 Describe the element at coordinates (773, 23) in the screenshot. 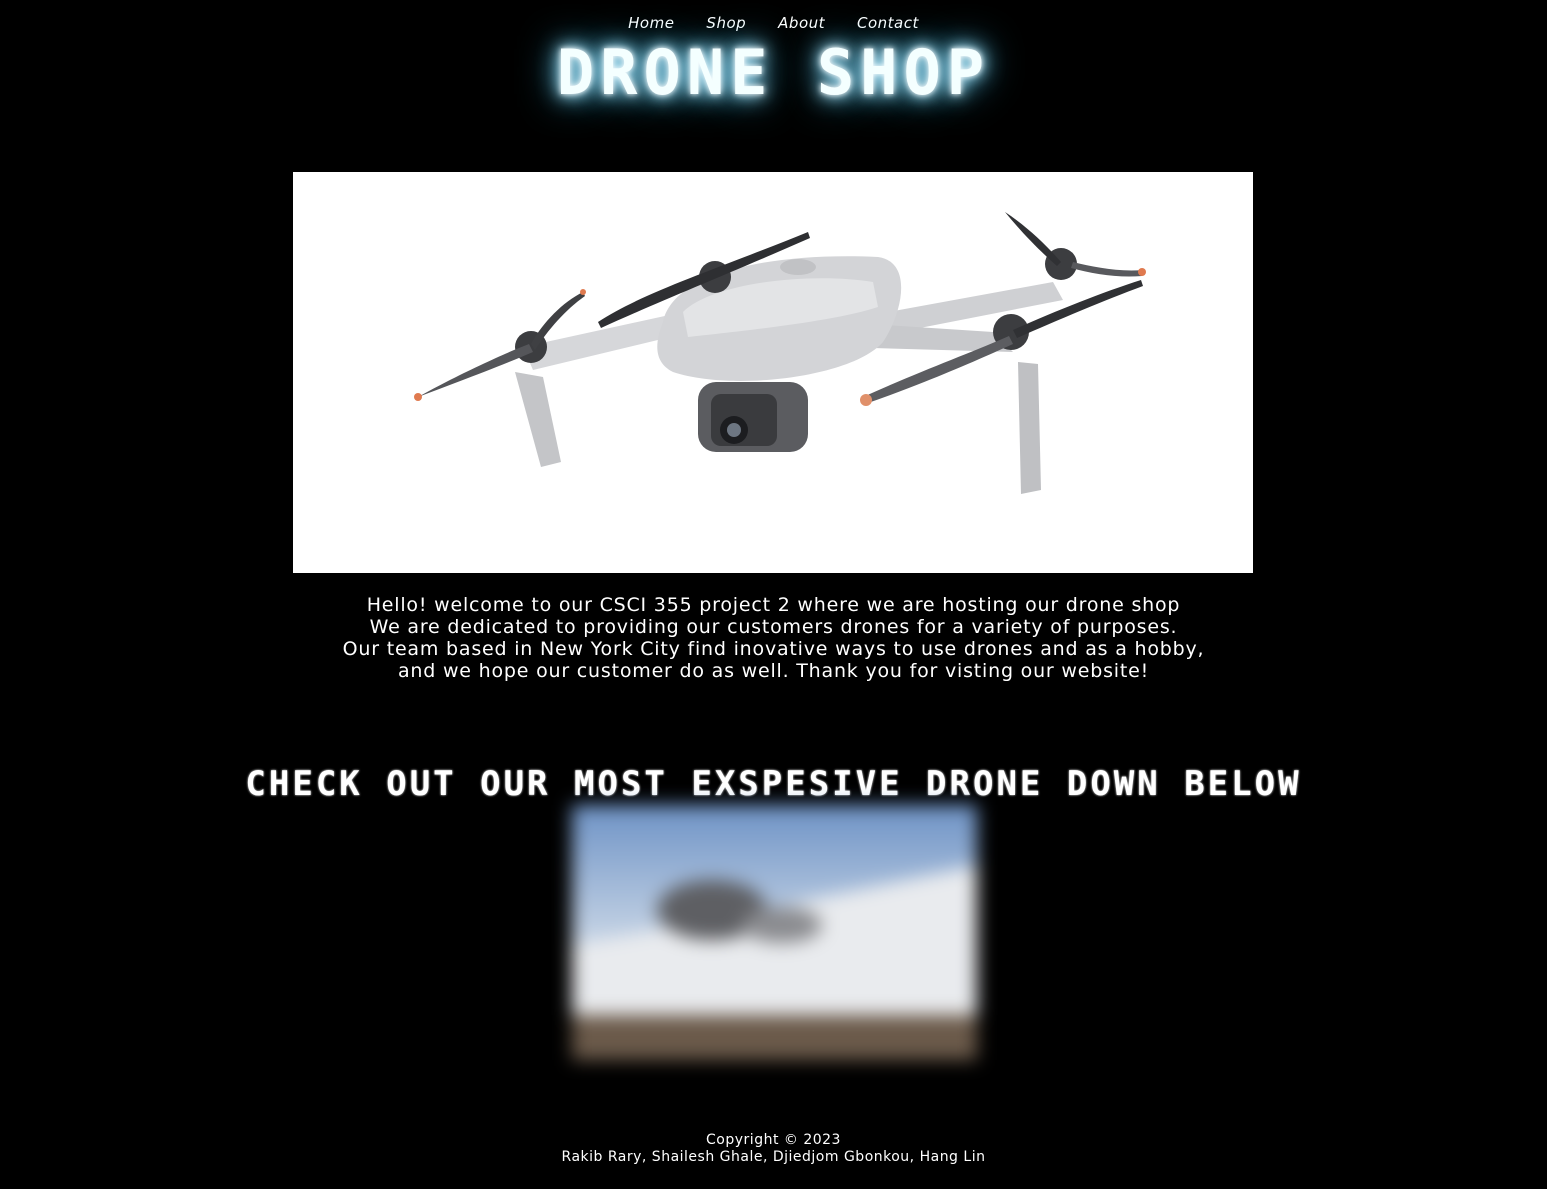

I see `top-nav: Home Shop About Contact` at that location.